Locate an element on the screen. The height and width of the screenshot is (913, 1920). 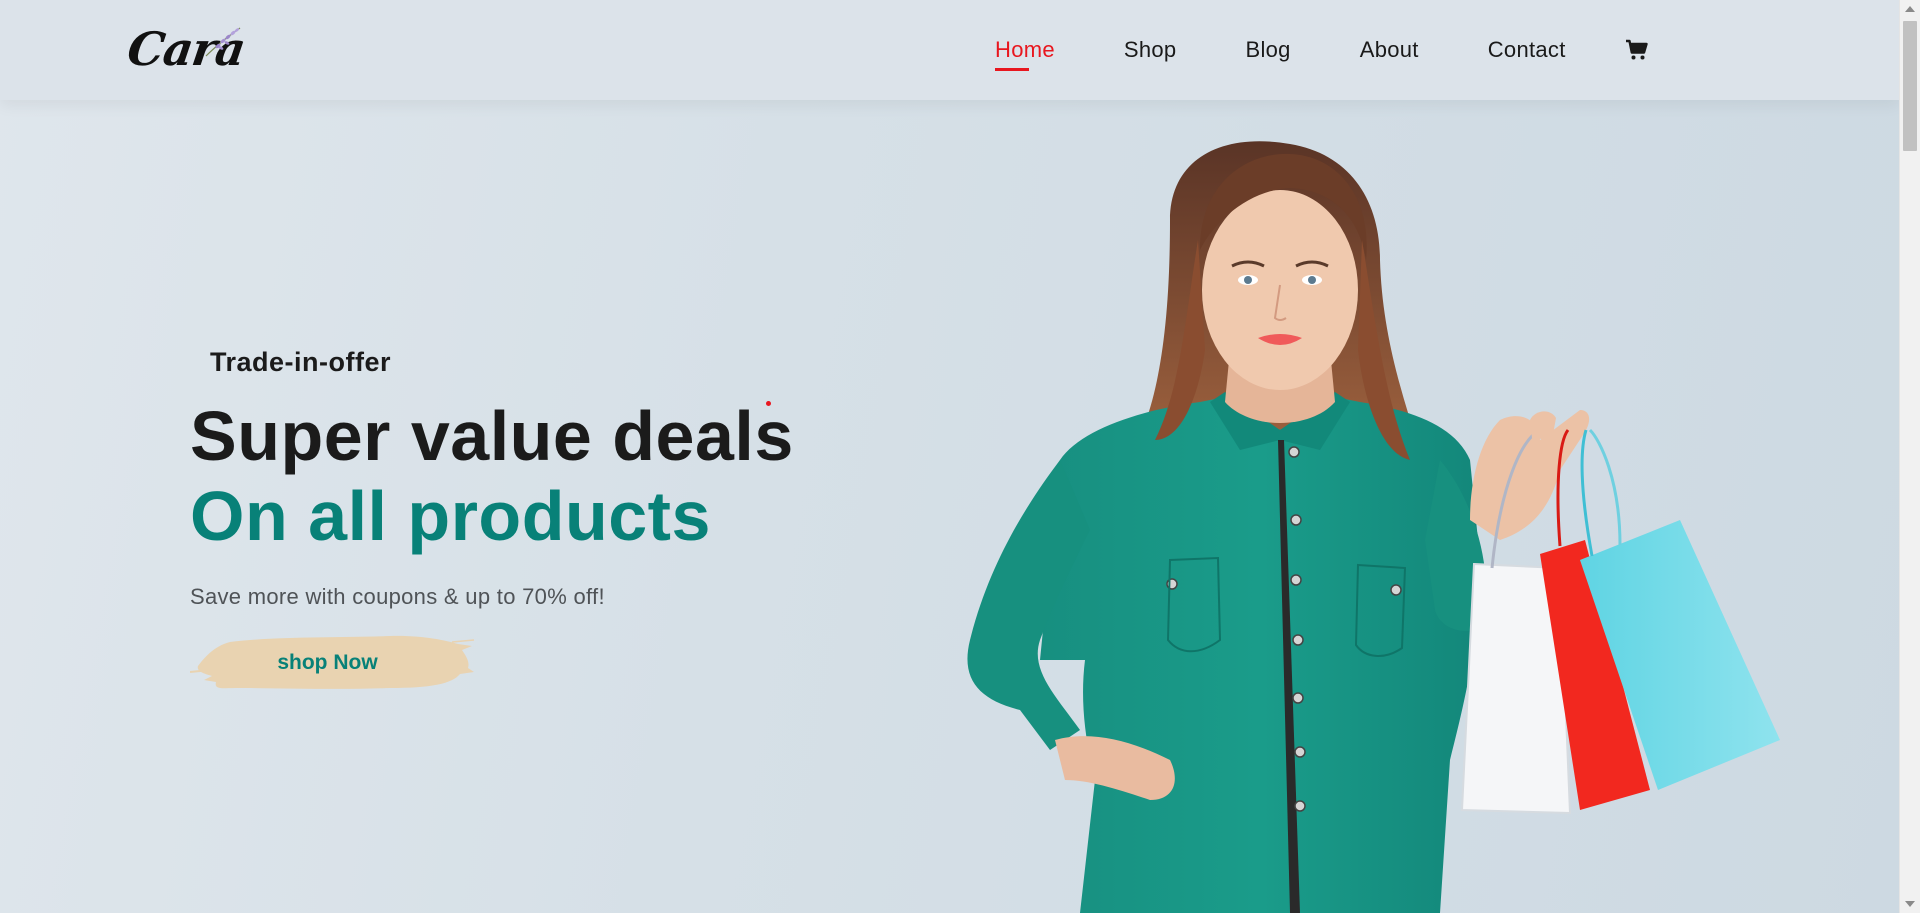
page-scrollbar is located at coordinates (1909, 456).